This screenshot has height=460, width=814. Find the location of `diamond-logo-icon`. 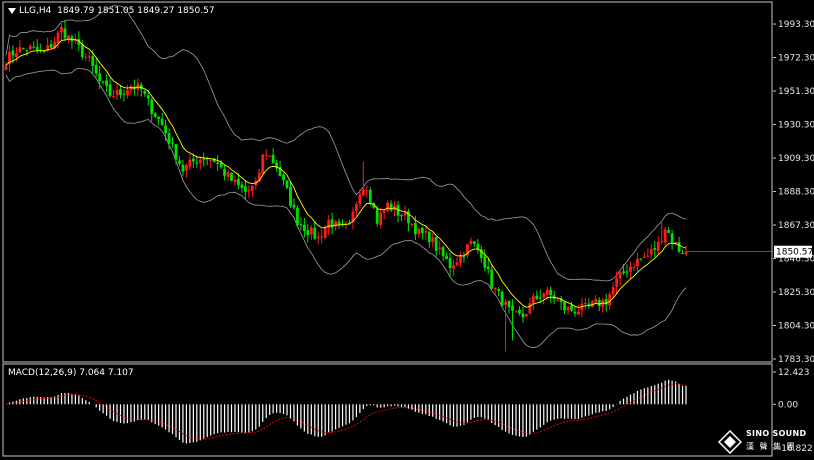

diamond-logo-icon is located at coordinates (730, 442).